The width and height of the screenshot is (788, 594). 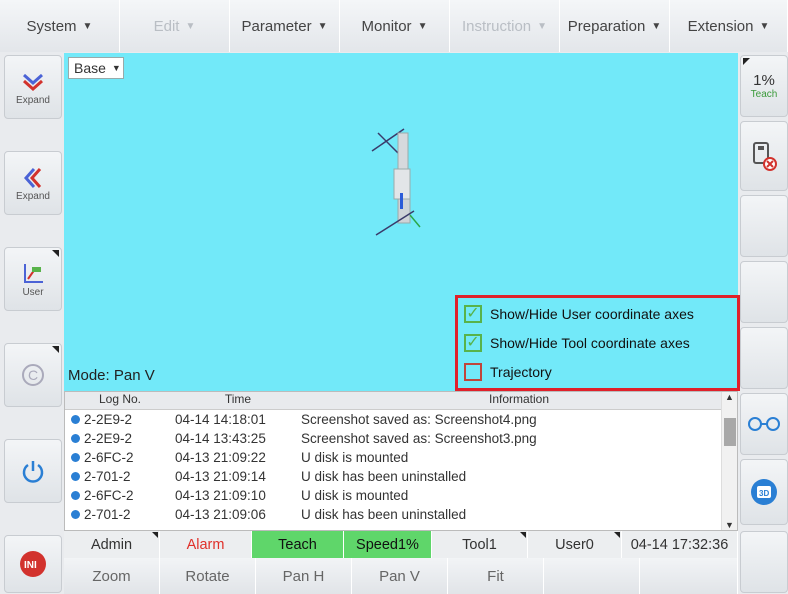 I want to click on log-no: 2-6FC-2, so click(x=109, y=457).